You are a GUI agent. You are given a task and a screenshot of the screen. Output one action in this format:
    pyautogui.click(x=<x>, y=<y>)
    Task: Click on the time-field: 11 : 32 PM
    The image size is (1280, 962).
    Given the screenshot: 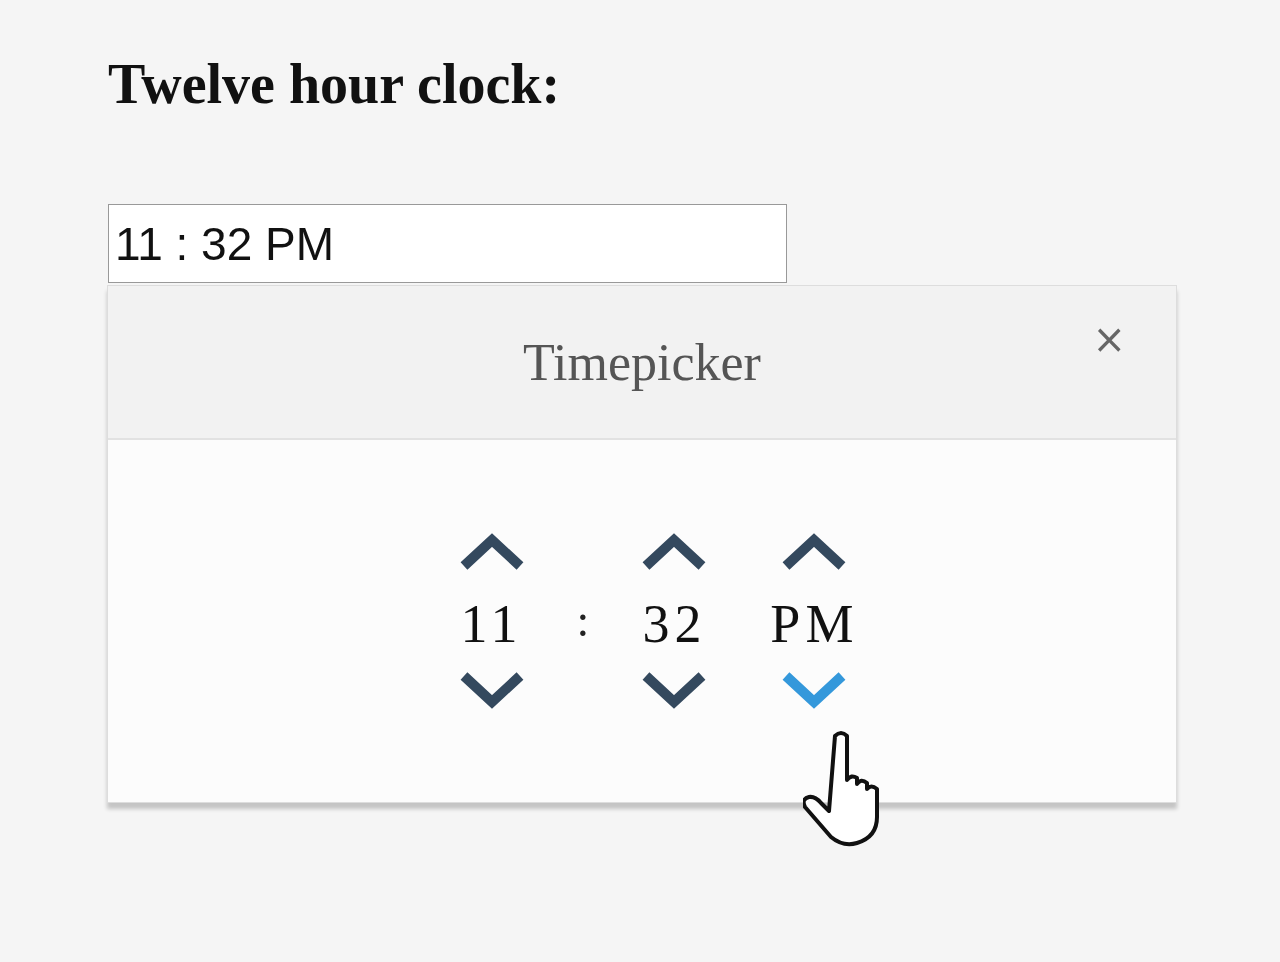 What is the action you would take?
    pyautogui.click(x=447, y=243)
    